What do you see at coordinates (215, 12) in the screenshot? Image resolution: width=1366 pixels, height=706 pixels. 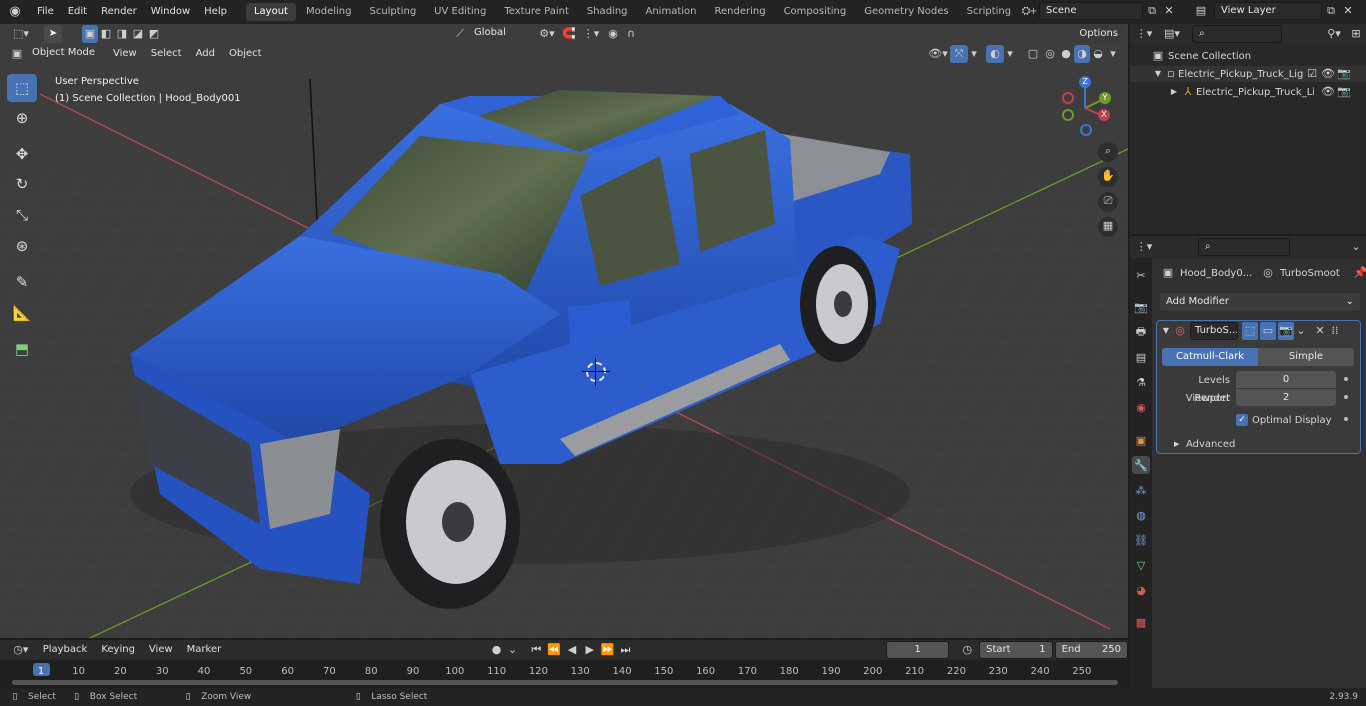 I see `menu-help: Help` at bounding box center [215, 12].